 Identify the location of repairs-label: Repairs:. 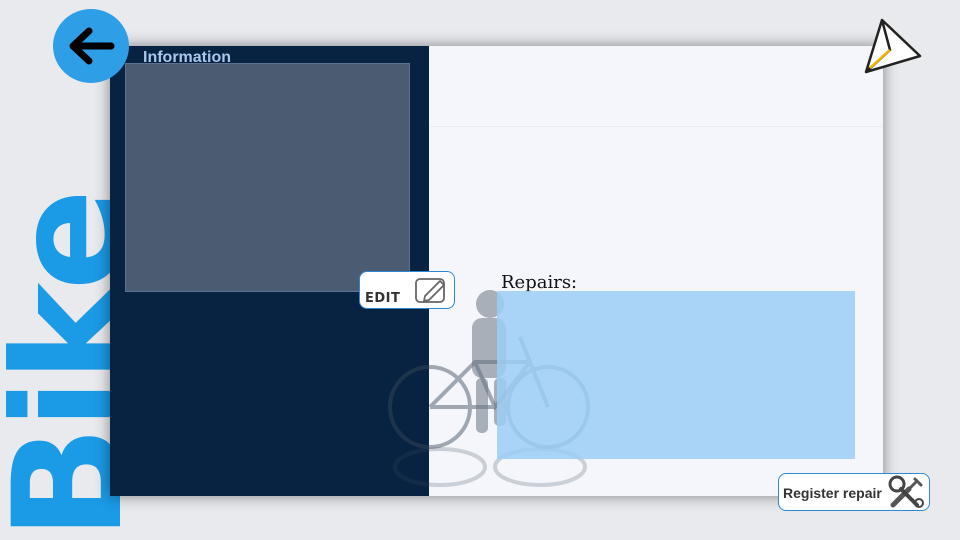
(539, 282).